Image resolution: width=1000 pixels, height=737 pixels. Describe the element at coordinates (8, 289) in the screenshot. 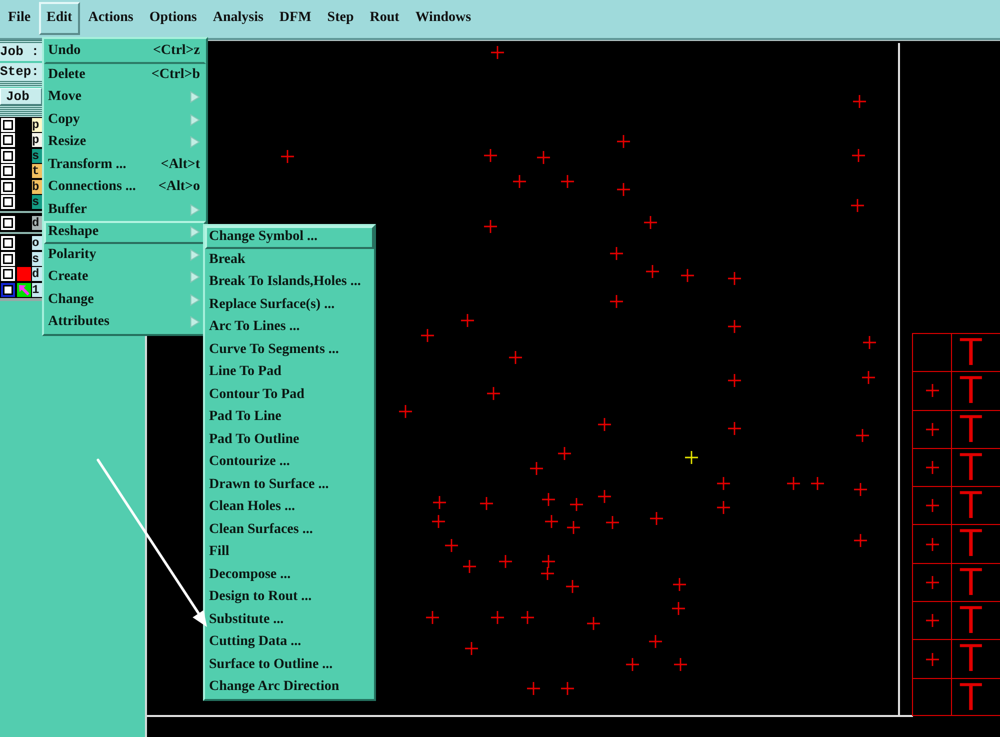

I see `layer-checkbox` at that location.